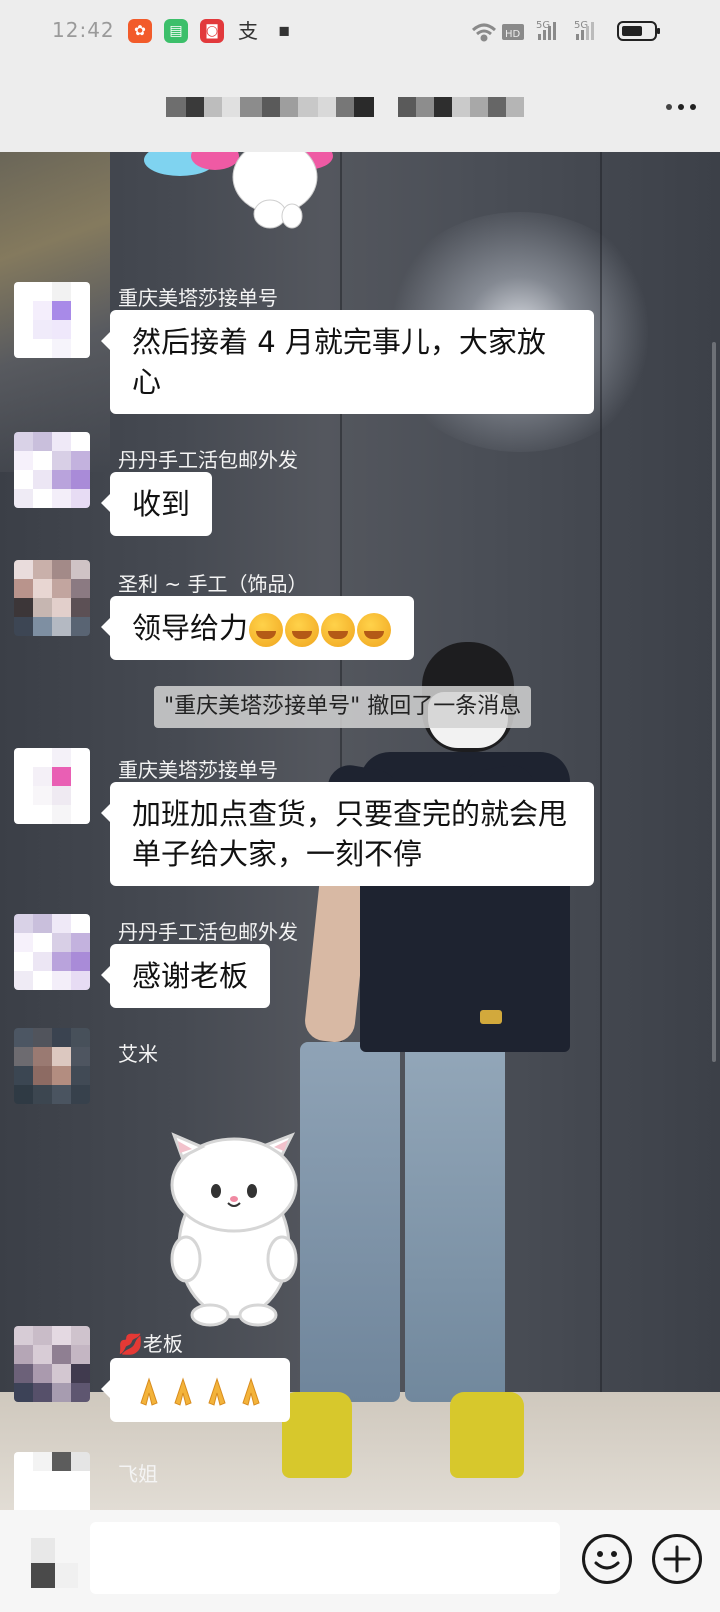 The height and width of the screenshot is (1612, 720). What do you see at coordinates (669, 107) in the screenshot?
I see `more-icon` at bounding box center [669, 107].